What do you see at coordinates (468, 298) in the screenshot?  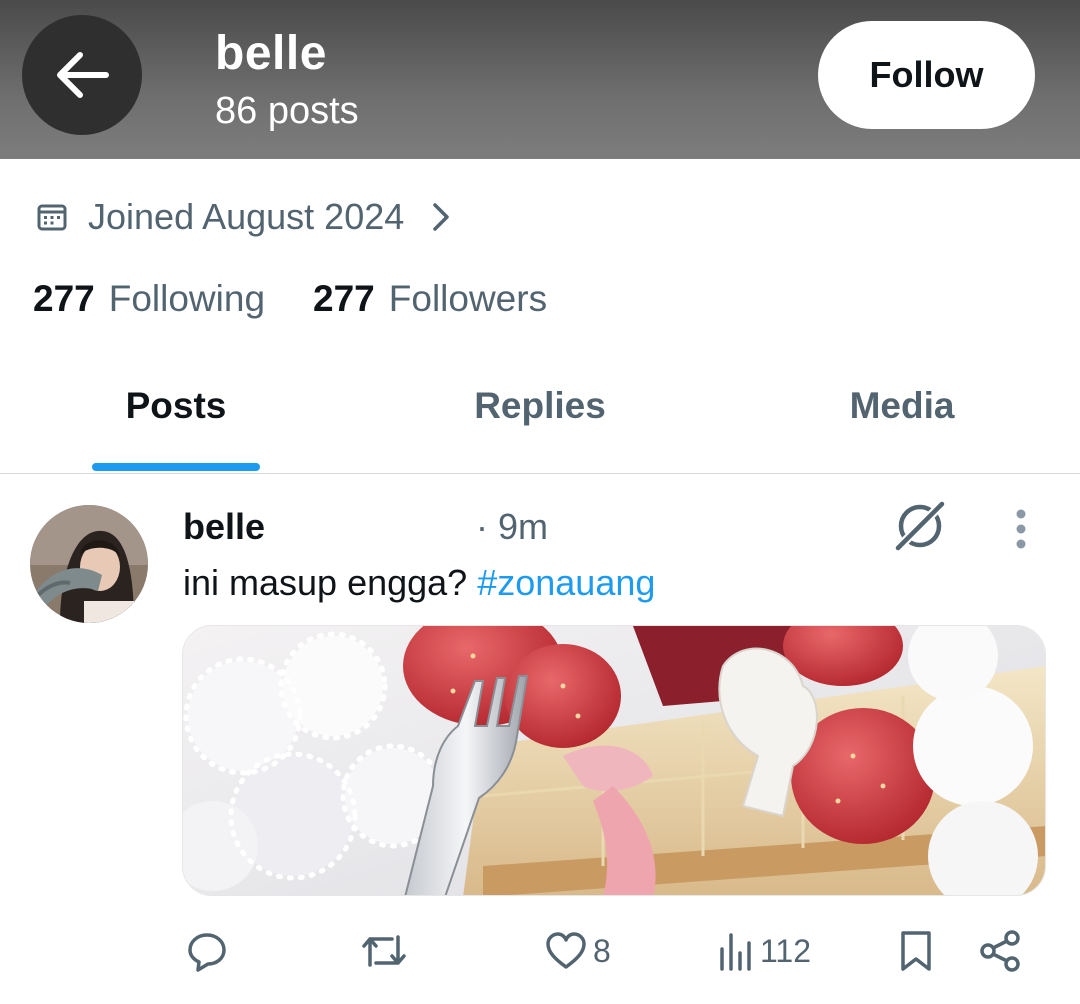 I see `followers-label: Followers` at bounding box center [468, 298].